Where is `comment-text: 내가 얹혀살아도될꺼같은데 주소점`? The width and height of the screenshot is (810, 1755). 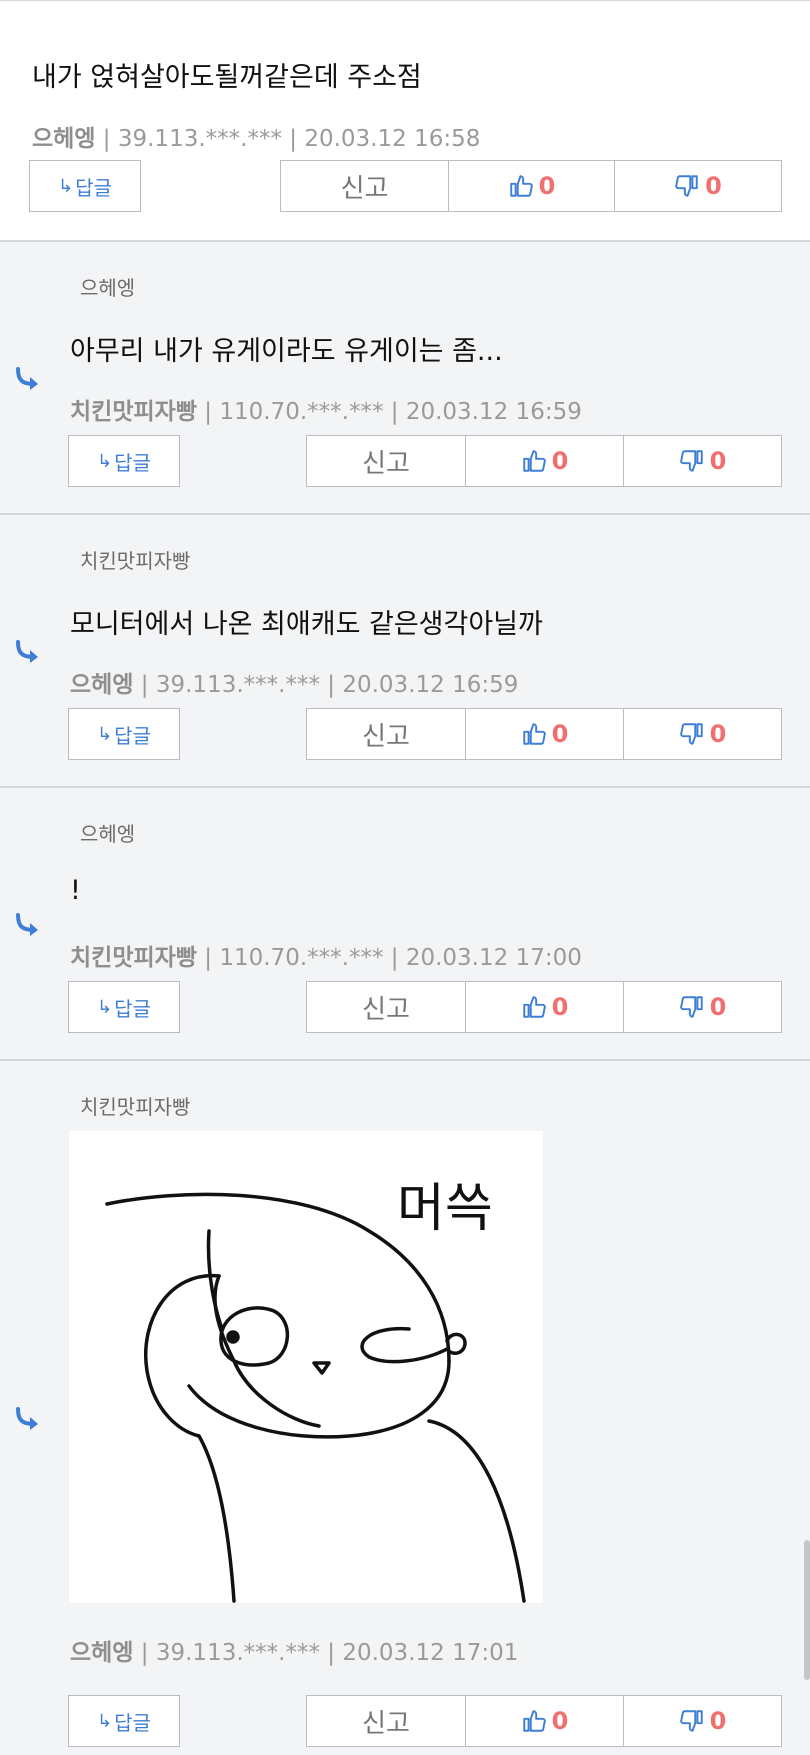 comment-text: 내가 얹혀살아도될꺼같은데 주소점 is located at coordinates (227, 77).